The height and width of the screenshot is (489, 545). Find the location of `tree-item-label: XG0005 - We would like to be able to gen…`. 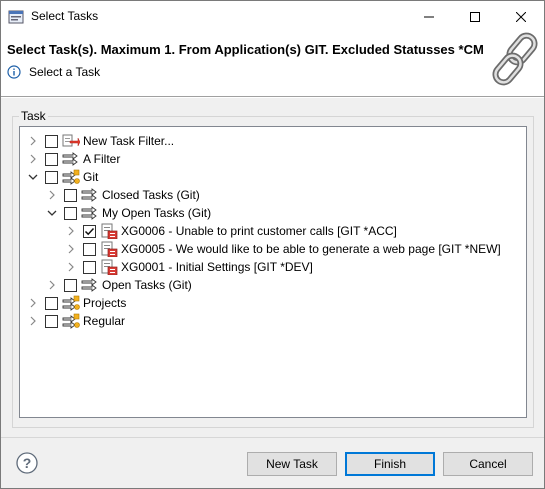

tree-item-label: XG0005 - We would like to be able to gen… is located at coordinates (311, 249).